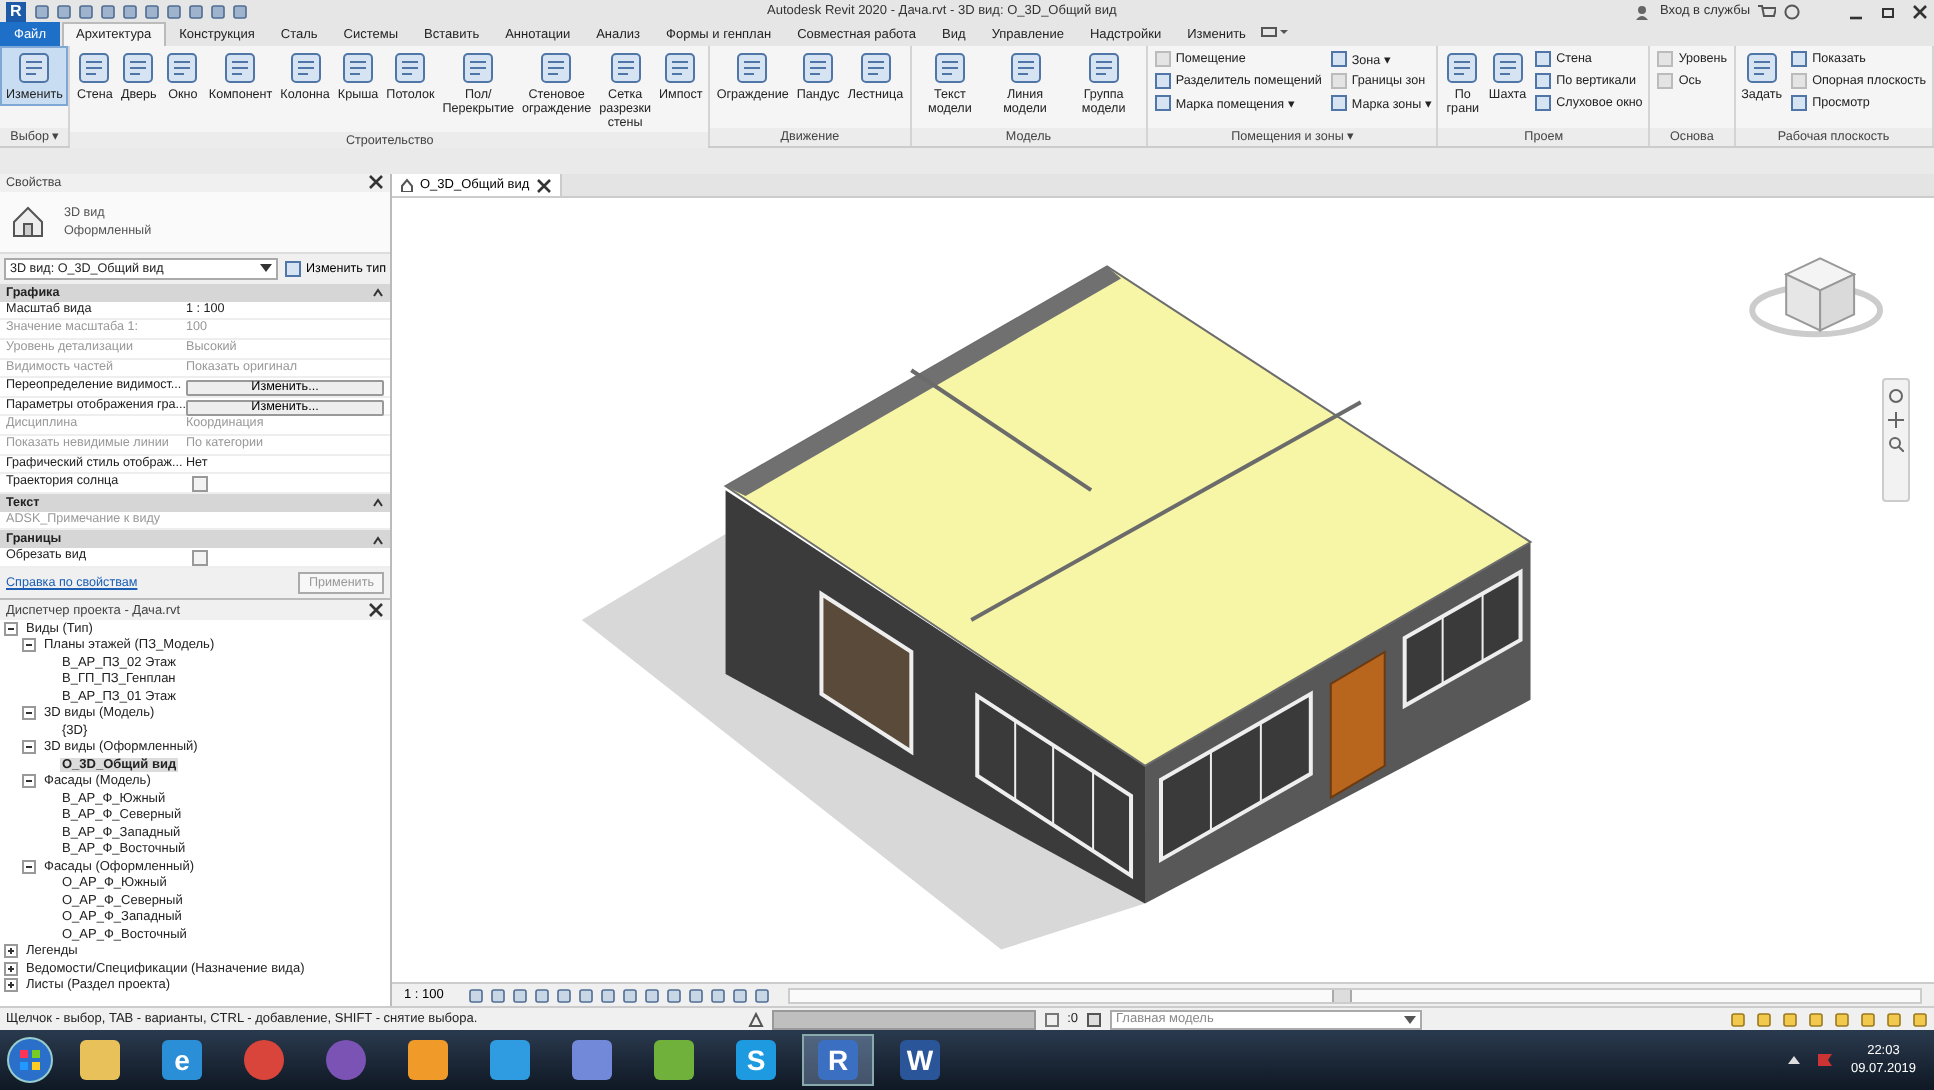  What do you see at coordinates (1273, 32) in the screenshot?
I see `panel-toggle-icon` at bounding box center [1273, 32].